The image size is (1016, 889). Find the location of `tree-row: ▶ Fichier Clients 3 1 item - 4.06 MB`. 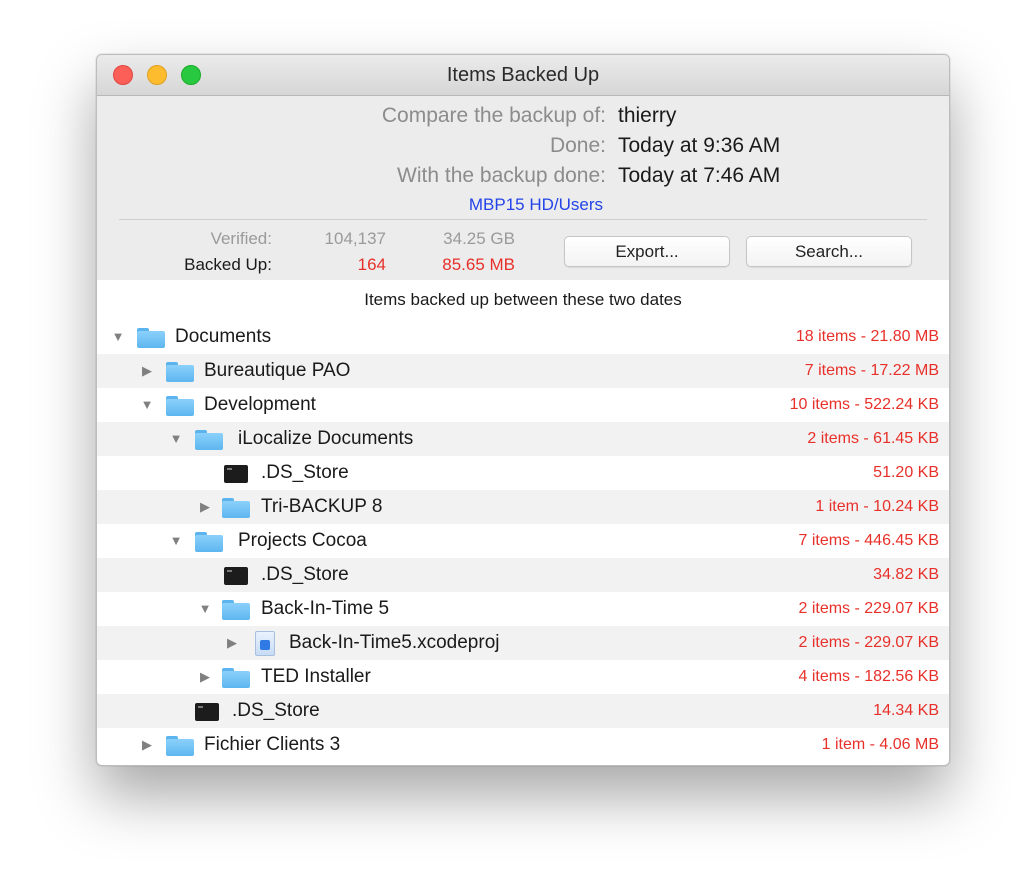

tree-row: ▶ Fichier Clients 3 1 item - 4.06 MB is located at coordinates (523, 745).